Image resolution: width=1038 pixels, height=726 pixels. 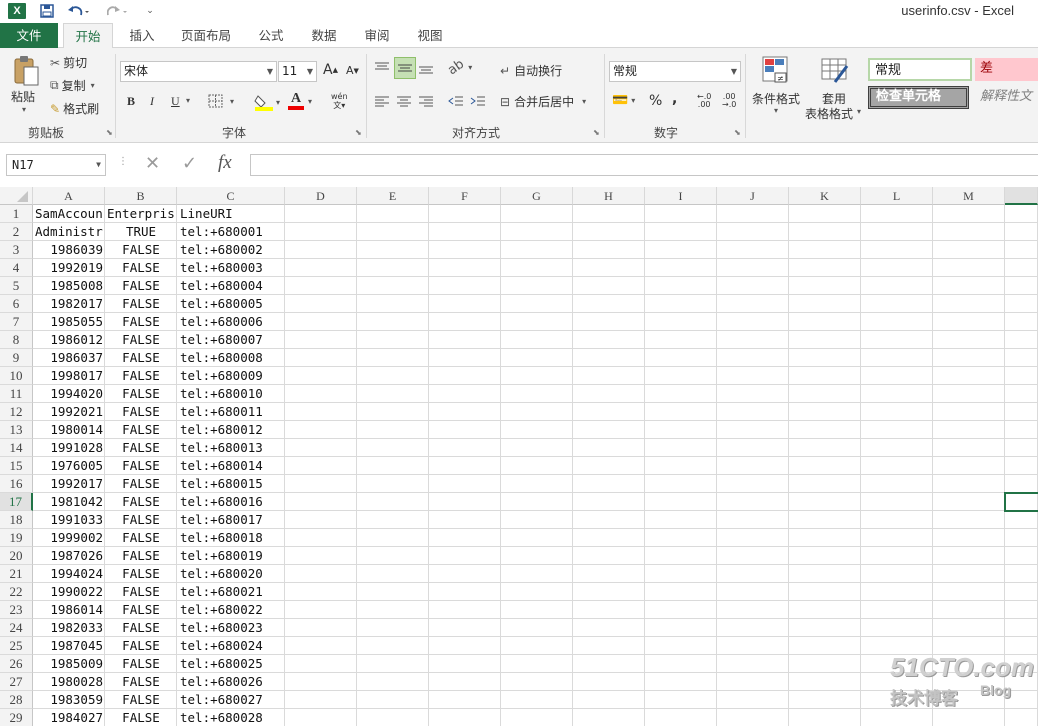 What do you see at coordinates (231, 196) in the screenshot?
I see `column-header: C` at bounding box center [231, 196].